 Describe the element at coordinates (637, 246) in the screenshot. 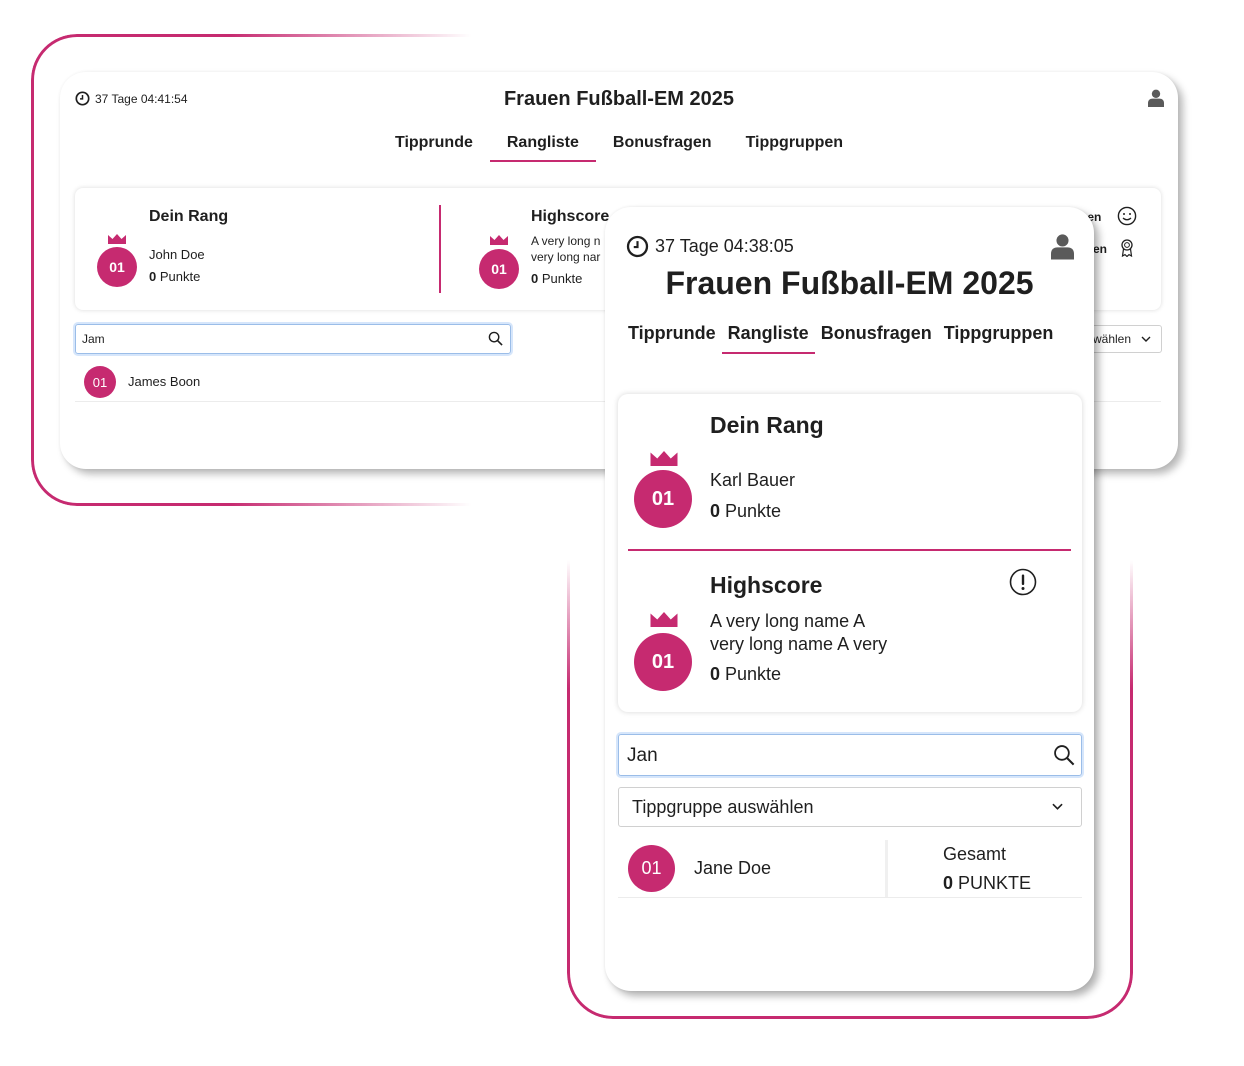

I see `clock-icon` at that location.